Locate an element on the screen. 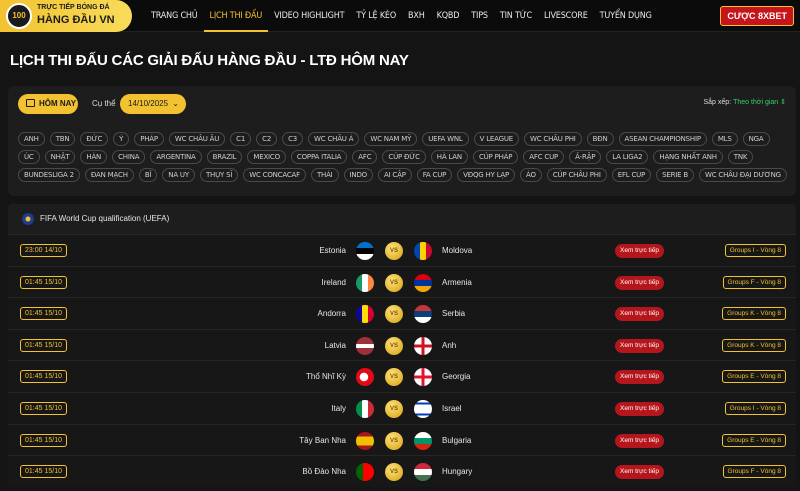  home-team: Italy is located at coordinates (338, 408).